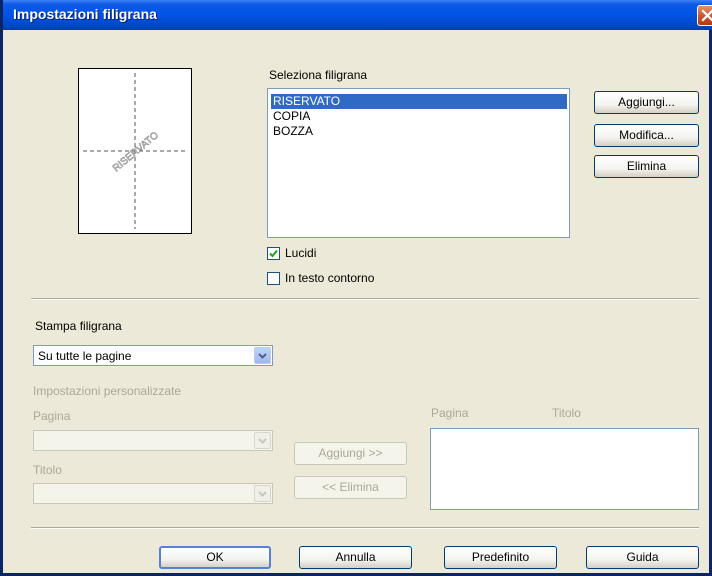 The height and width of the screenshot is (576, 712). I want to click on print-watermark-value: Su tutte le pagine, so click(85, 356).